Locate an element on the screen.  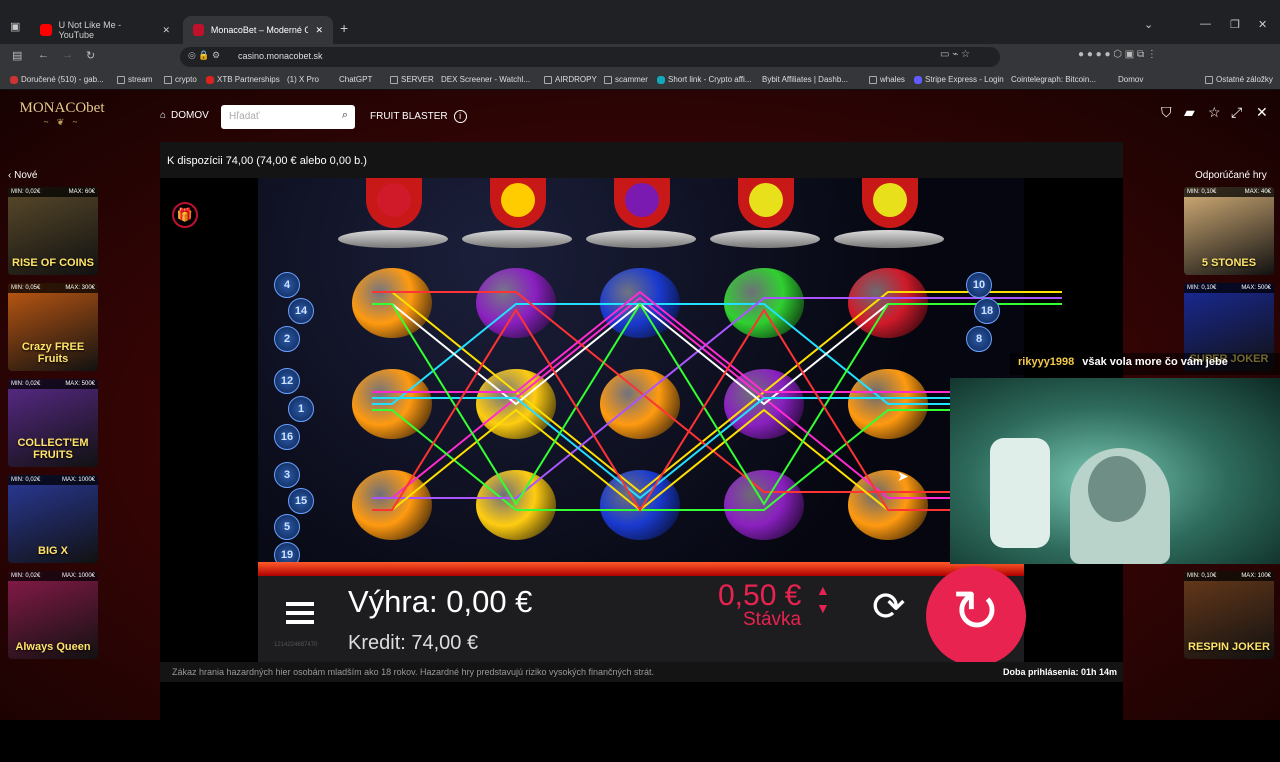
game-card: MIN: 0,02€ MAX: 1000€ Always Queen is located at coordinates (53, 615).